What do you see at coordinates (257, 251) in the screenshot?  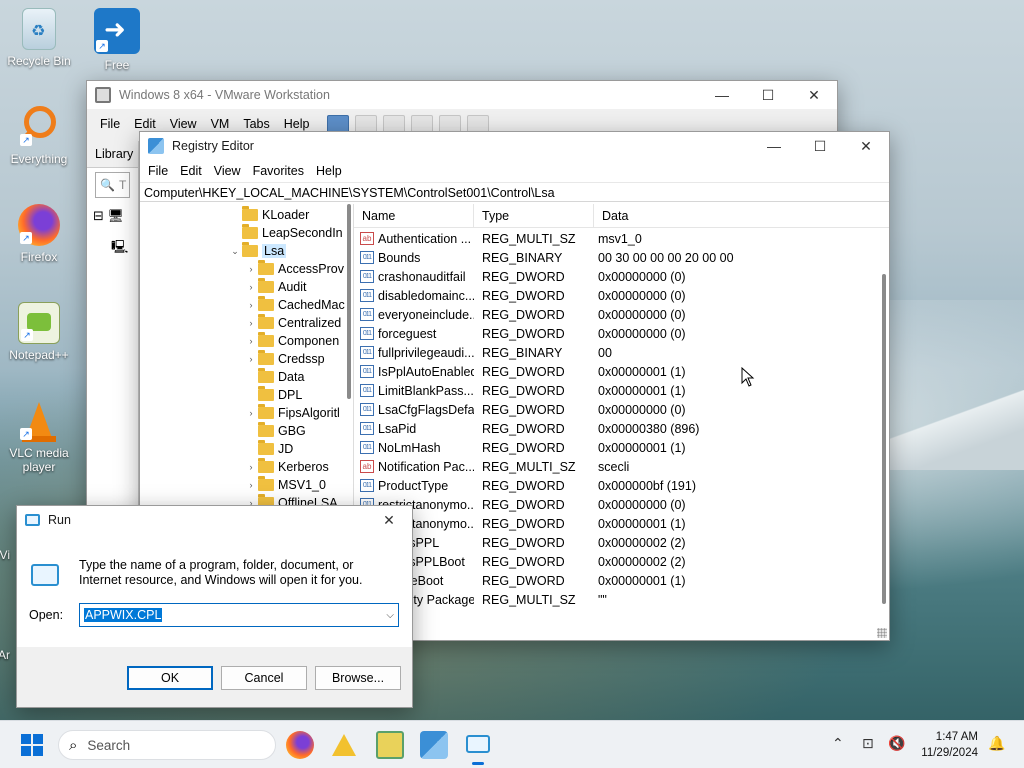 I see `tree-item: ⌄ Lsa` at bounding box center [257, 251].